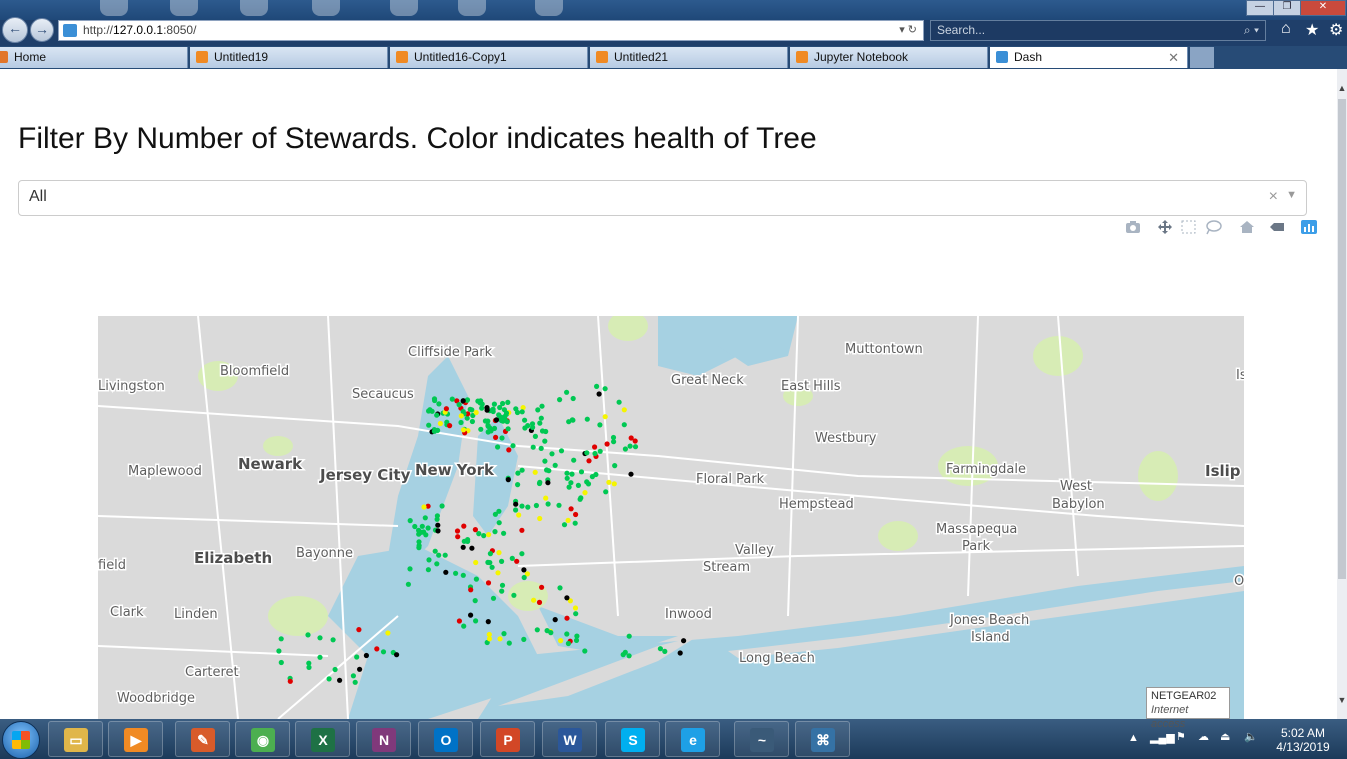 Image resolution: width=1347 pixels, height=759 pixels. What do you see at coordinates (688, 614) in the screenshot?
I see `map-place-label: Inwood` at bounding box center [688, 614].